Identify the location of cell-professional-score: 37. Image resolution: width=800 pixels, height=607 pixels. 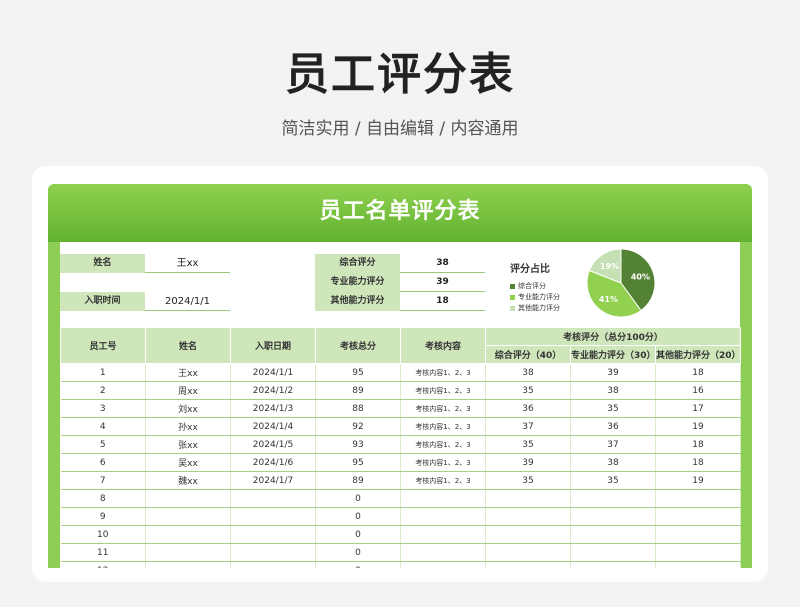
(613, 444).